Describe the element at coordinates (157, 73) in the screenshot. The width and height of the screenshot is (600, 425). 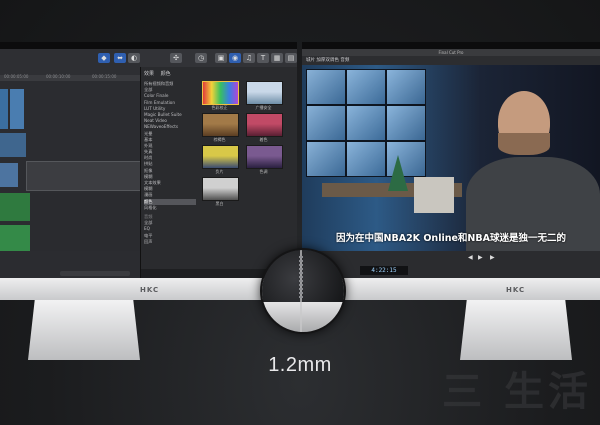
I see `effects-tabs: 效果 颜色` at that location.